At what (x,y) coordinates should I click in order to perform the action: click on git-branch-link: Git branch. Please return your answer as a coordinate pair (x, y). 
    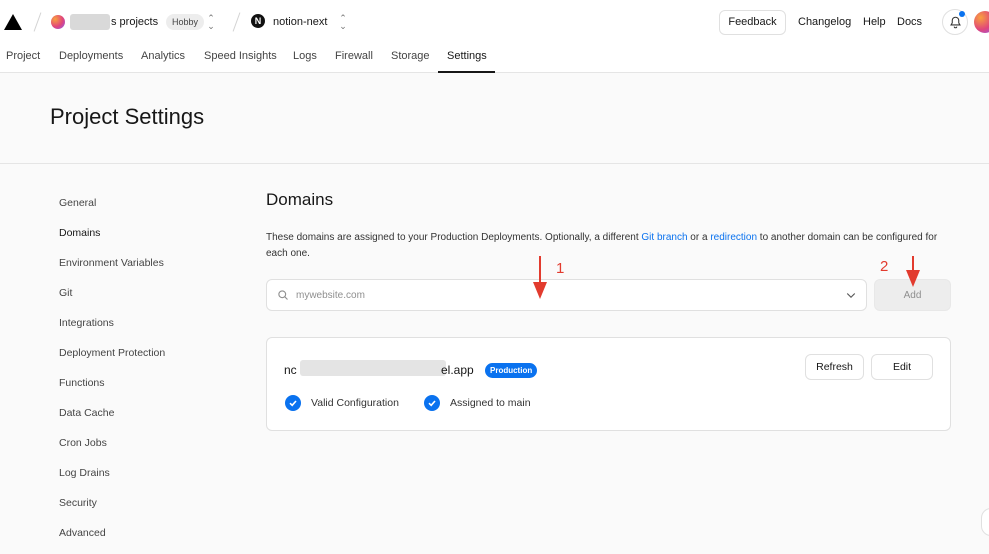
    Looking at the image, I should click on (664, 237).